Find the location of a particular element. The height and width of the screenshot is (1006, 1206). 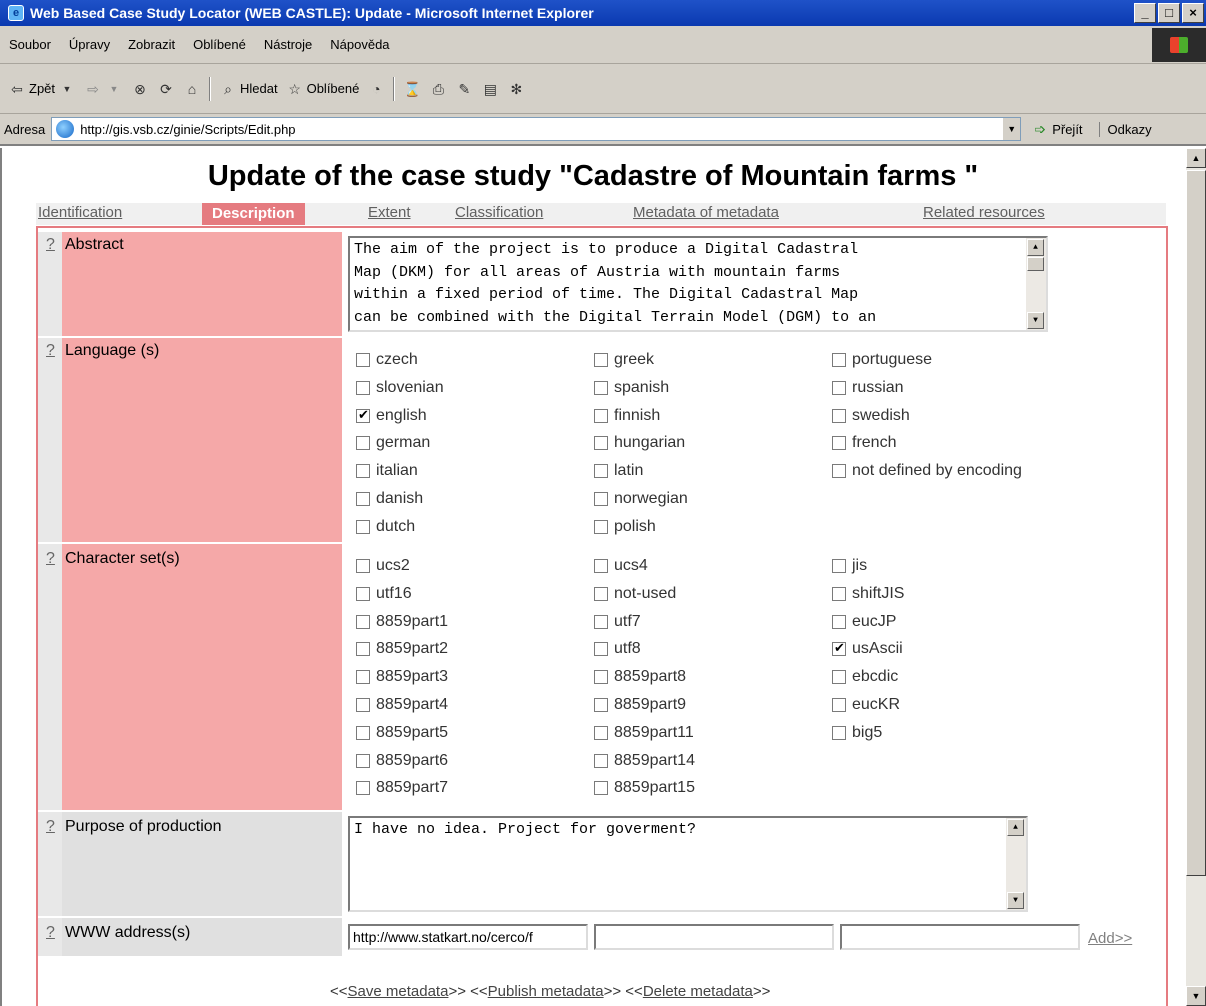

print-button: ⎙ is located at coordinates (438, 89).